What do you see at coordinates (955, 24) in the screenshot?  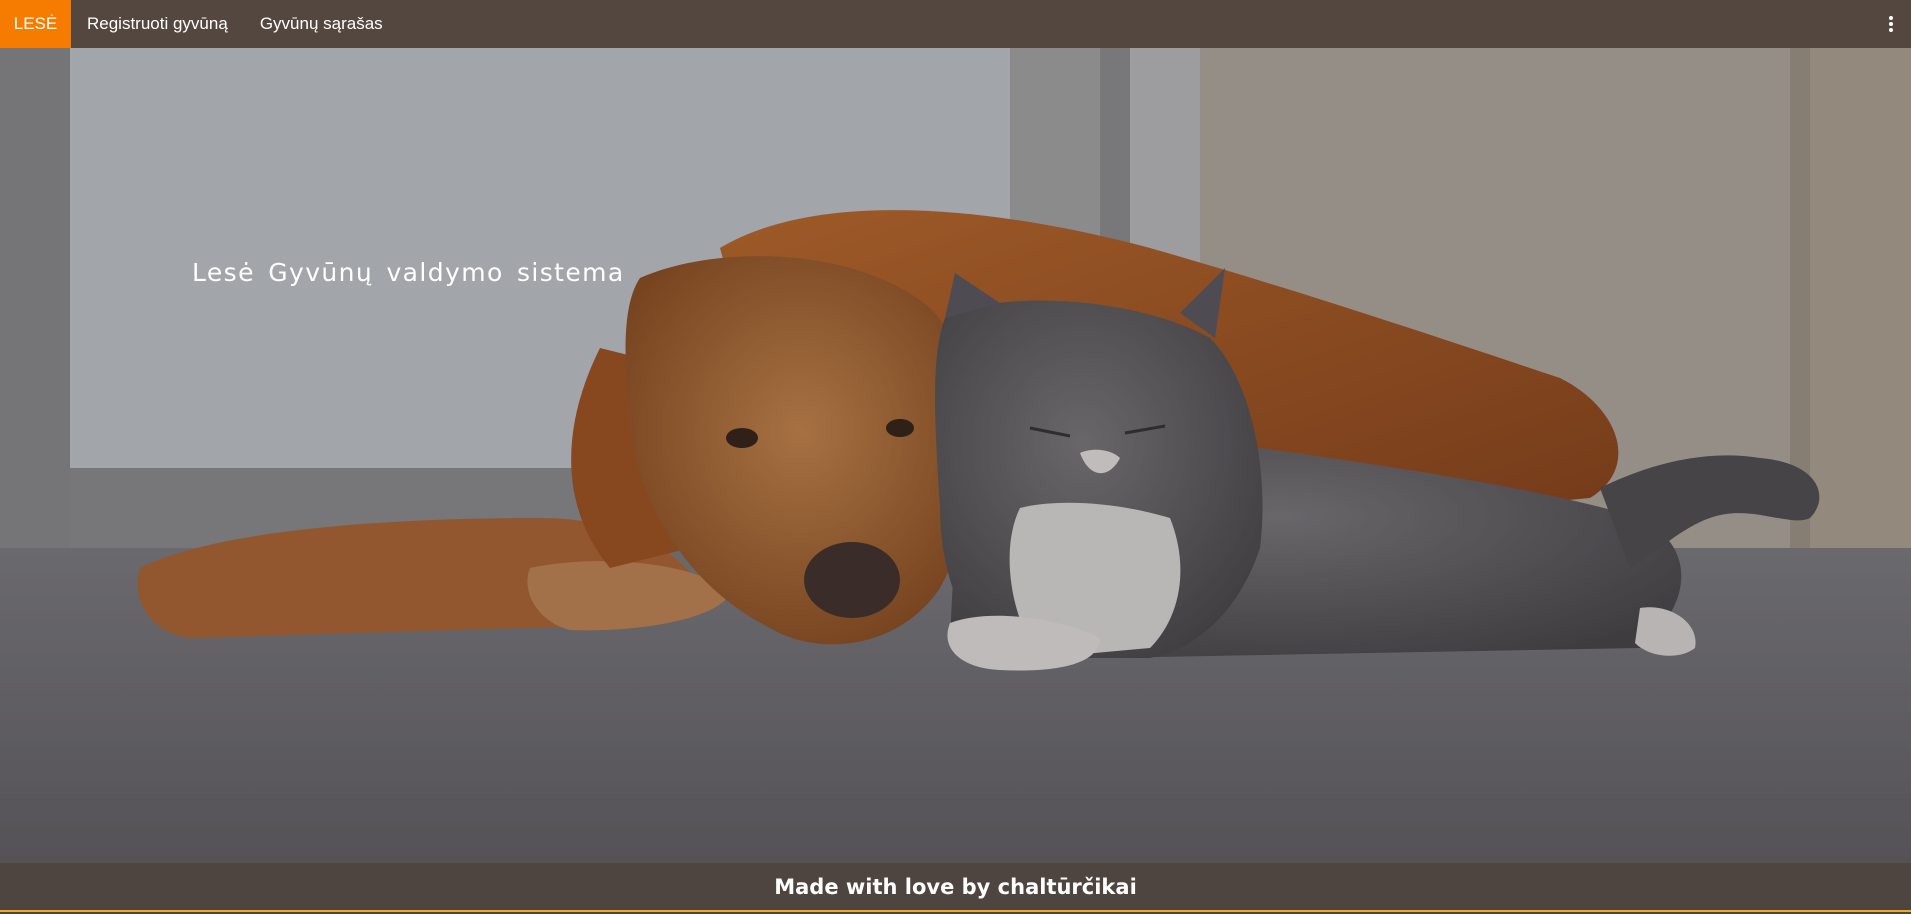 I see `top-navbar: LESĖ Registruoti gyvūną Gyvūnų sąrašas` at bounding box center [955, 24].